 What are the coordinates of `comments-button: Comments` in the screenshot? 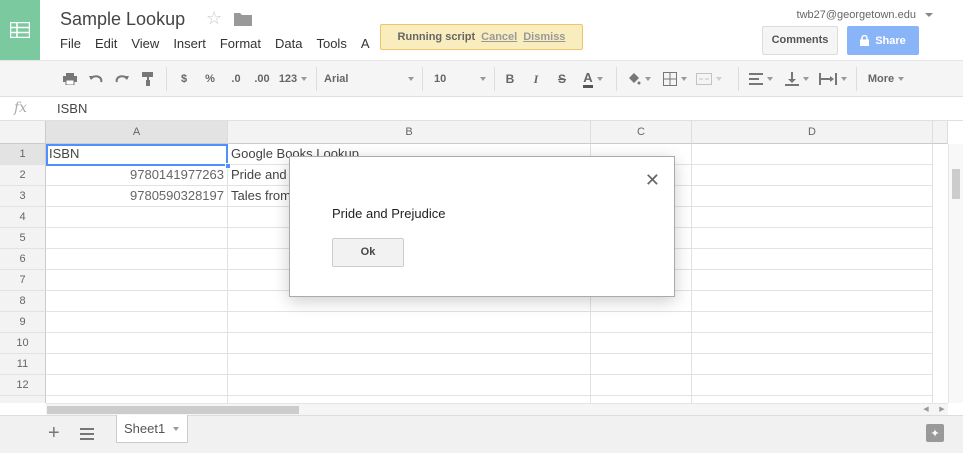 It's located at (800, 40).